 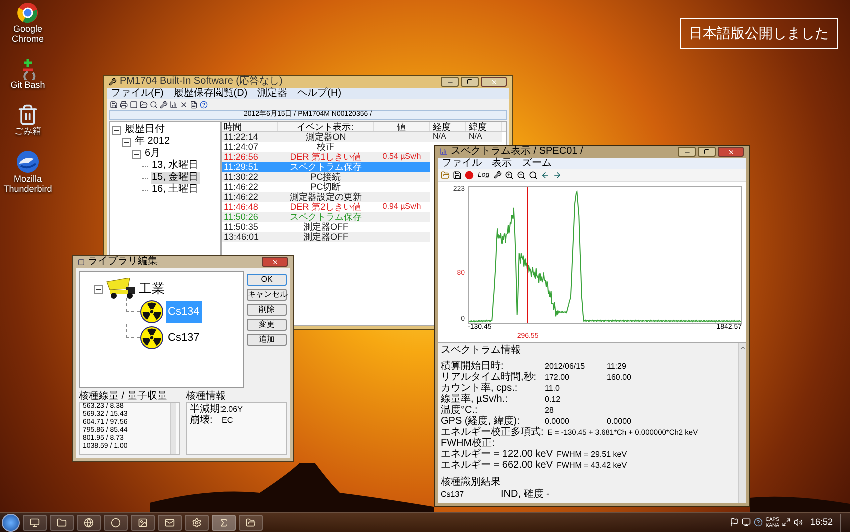 What do you see at coordinates (362, 137) in the screenshot?
I see `event-row: 11:22:14 測定器ON N/A N/A` at bounding box center [362, 137].